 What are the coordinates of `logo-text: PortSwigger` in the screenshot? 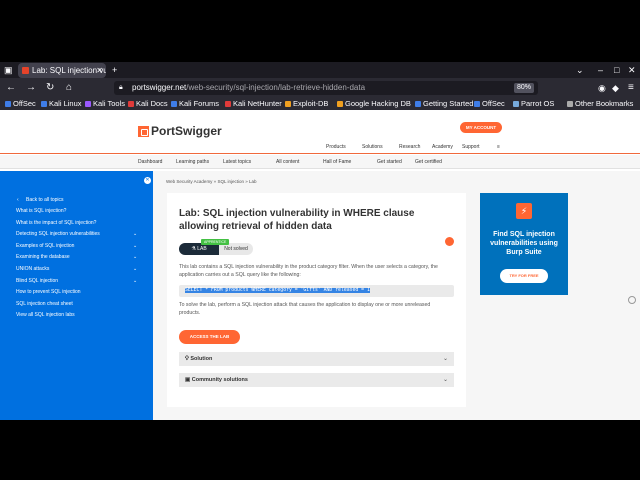 It's located at (186, 131).